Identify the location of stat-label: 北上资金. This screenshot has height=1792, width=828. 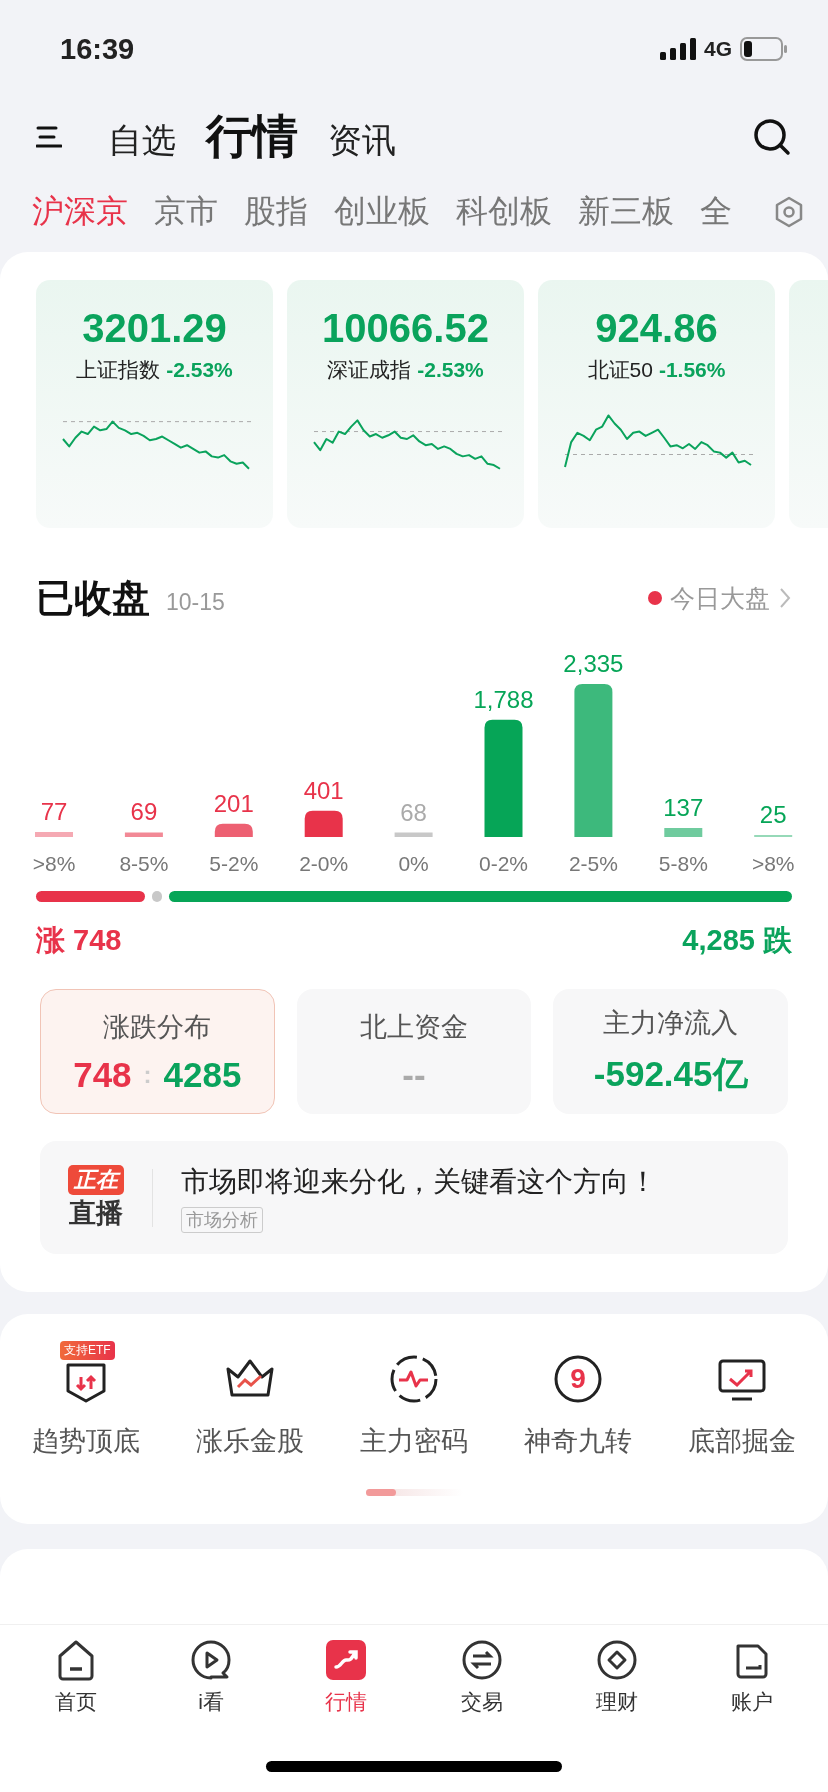
(414, 1027).